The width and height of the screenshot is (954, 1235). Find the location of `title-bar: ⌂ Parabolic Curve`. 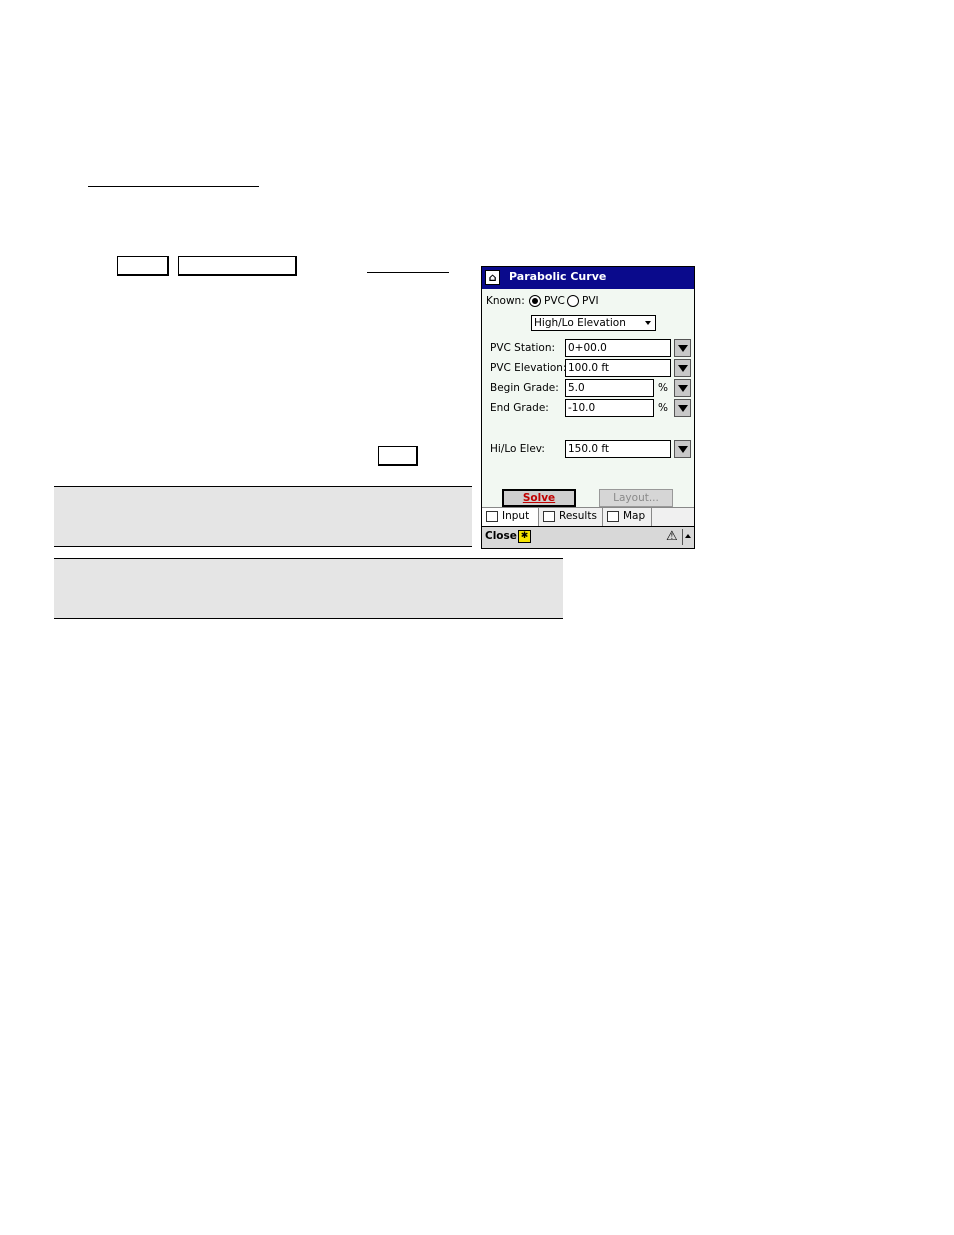

title-bar: ⌂ Parabolic Curve is located at coordinates (588, 278).